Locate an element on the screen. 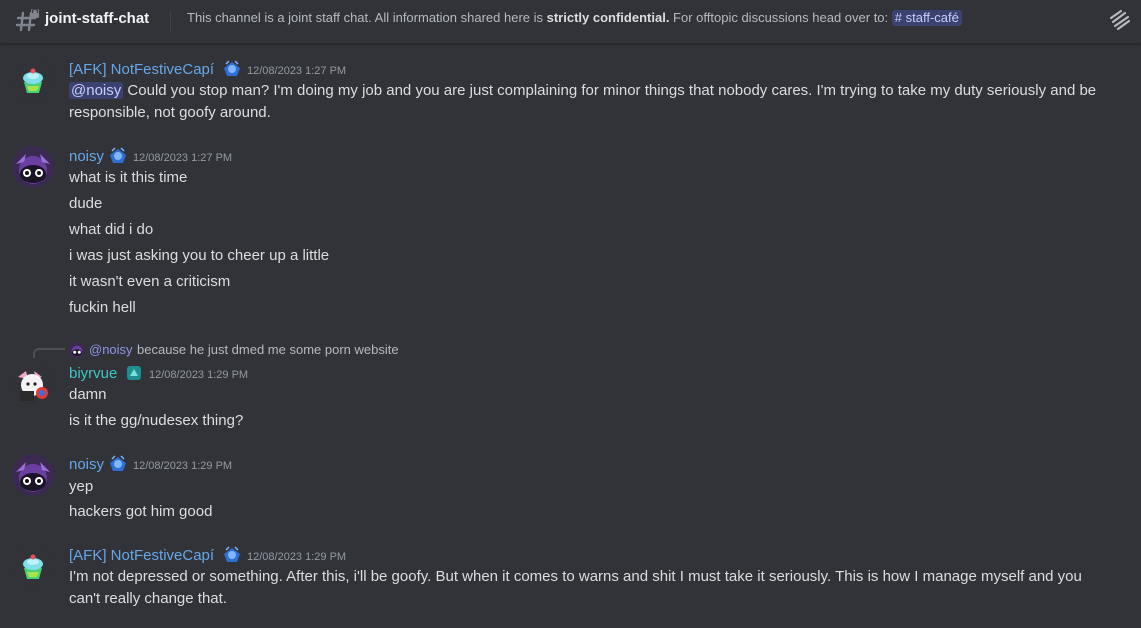  message-text-line: is it the gg/nudesex thing? is located at coordinates (156, 420).